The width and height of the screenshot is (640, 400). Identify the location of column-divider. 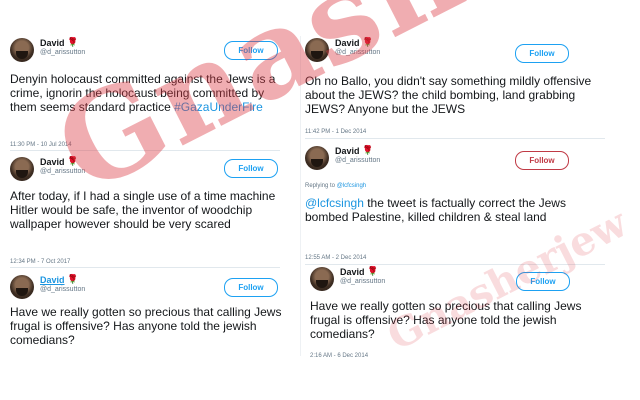
(300, 196).